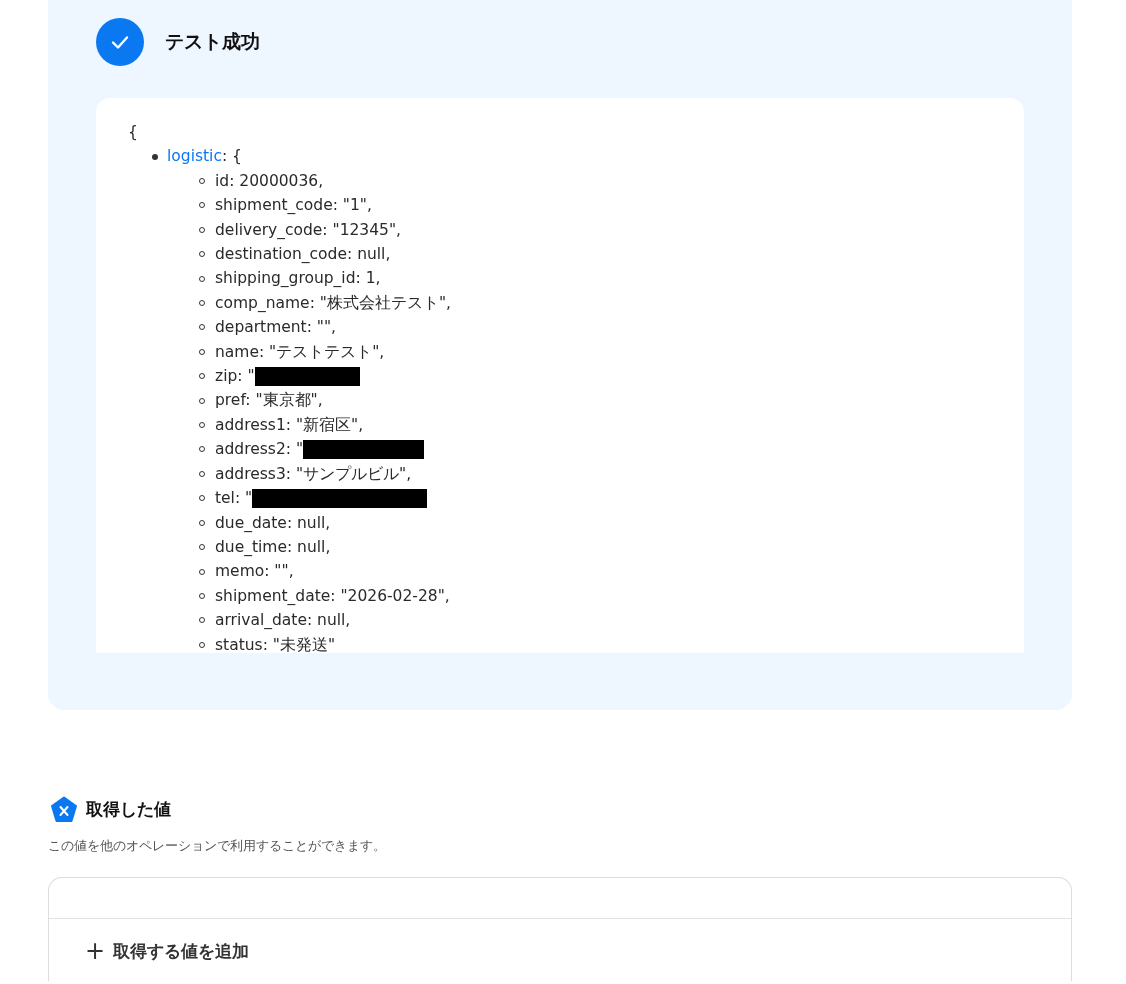 The image size is (1126, 984). Describe the element at coordinates (95, 951) in the screenshot. I see `plus-icon: +` at that location.